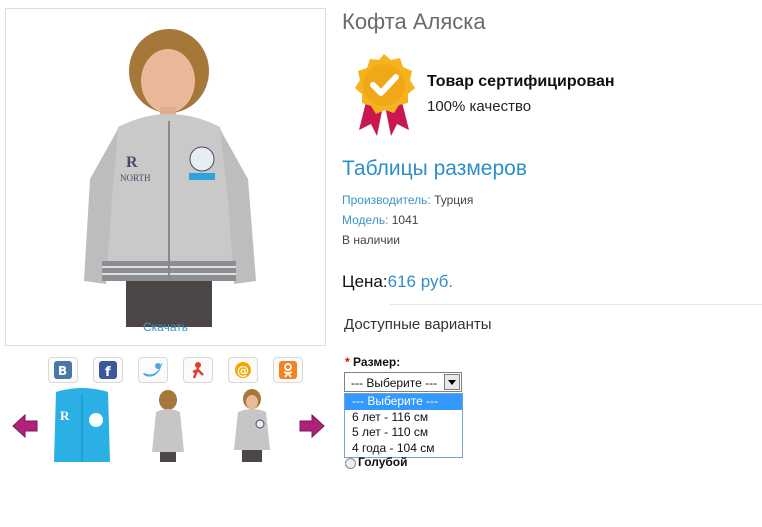 Image resolution: width=762 pixels, height=527 pixels. What do you see at coordinates (403, 402) in the screenshot?
I see `size-option: --- Выберите ---` at bounding box center [403, 402].